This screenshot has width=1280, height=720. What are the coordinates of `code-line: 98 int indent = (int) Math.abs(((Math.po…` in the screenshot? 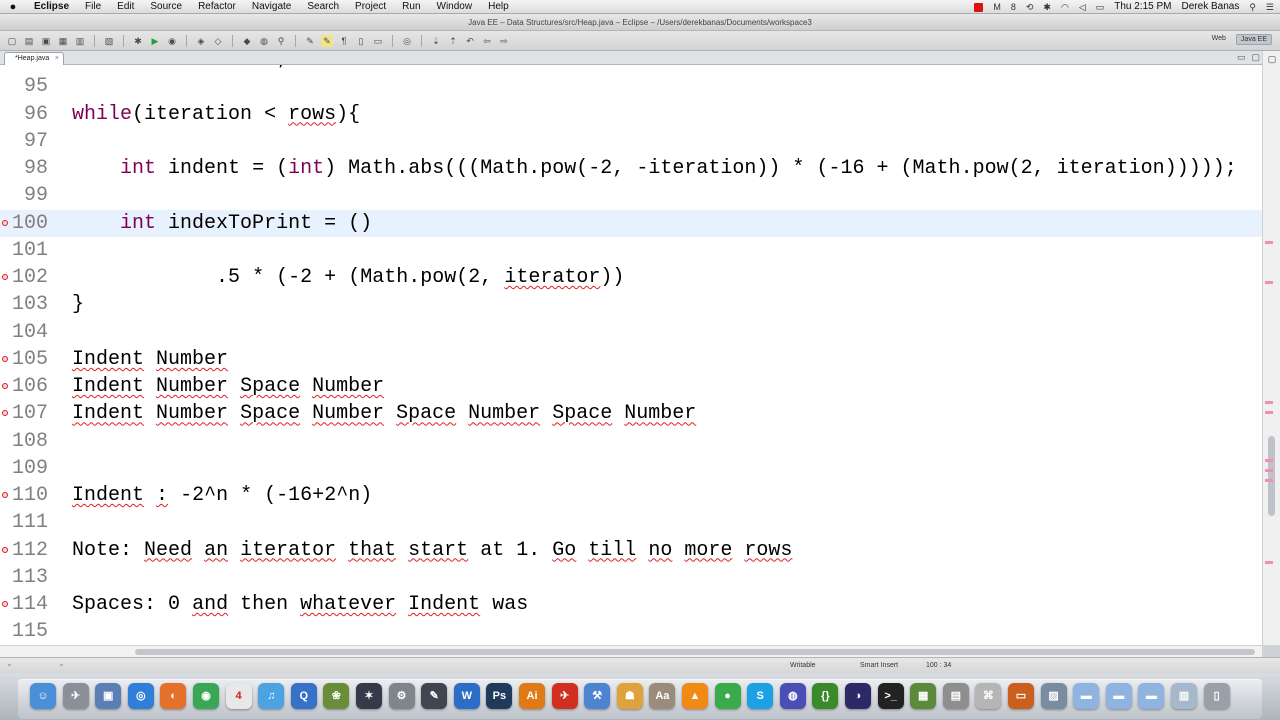 It's located at (631, 168).